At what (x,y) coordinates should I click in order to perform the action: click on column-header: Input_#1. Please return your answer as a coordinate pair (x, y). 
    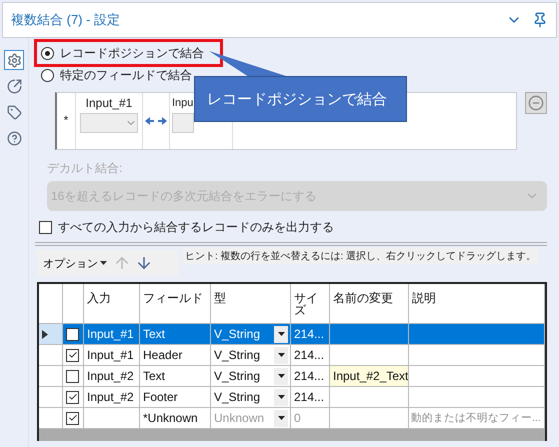
    Looking at the image, I should click on (109, 103).